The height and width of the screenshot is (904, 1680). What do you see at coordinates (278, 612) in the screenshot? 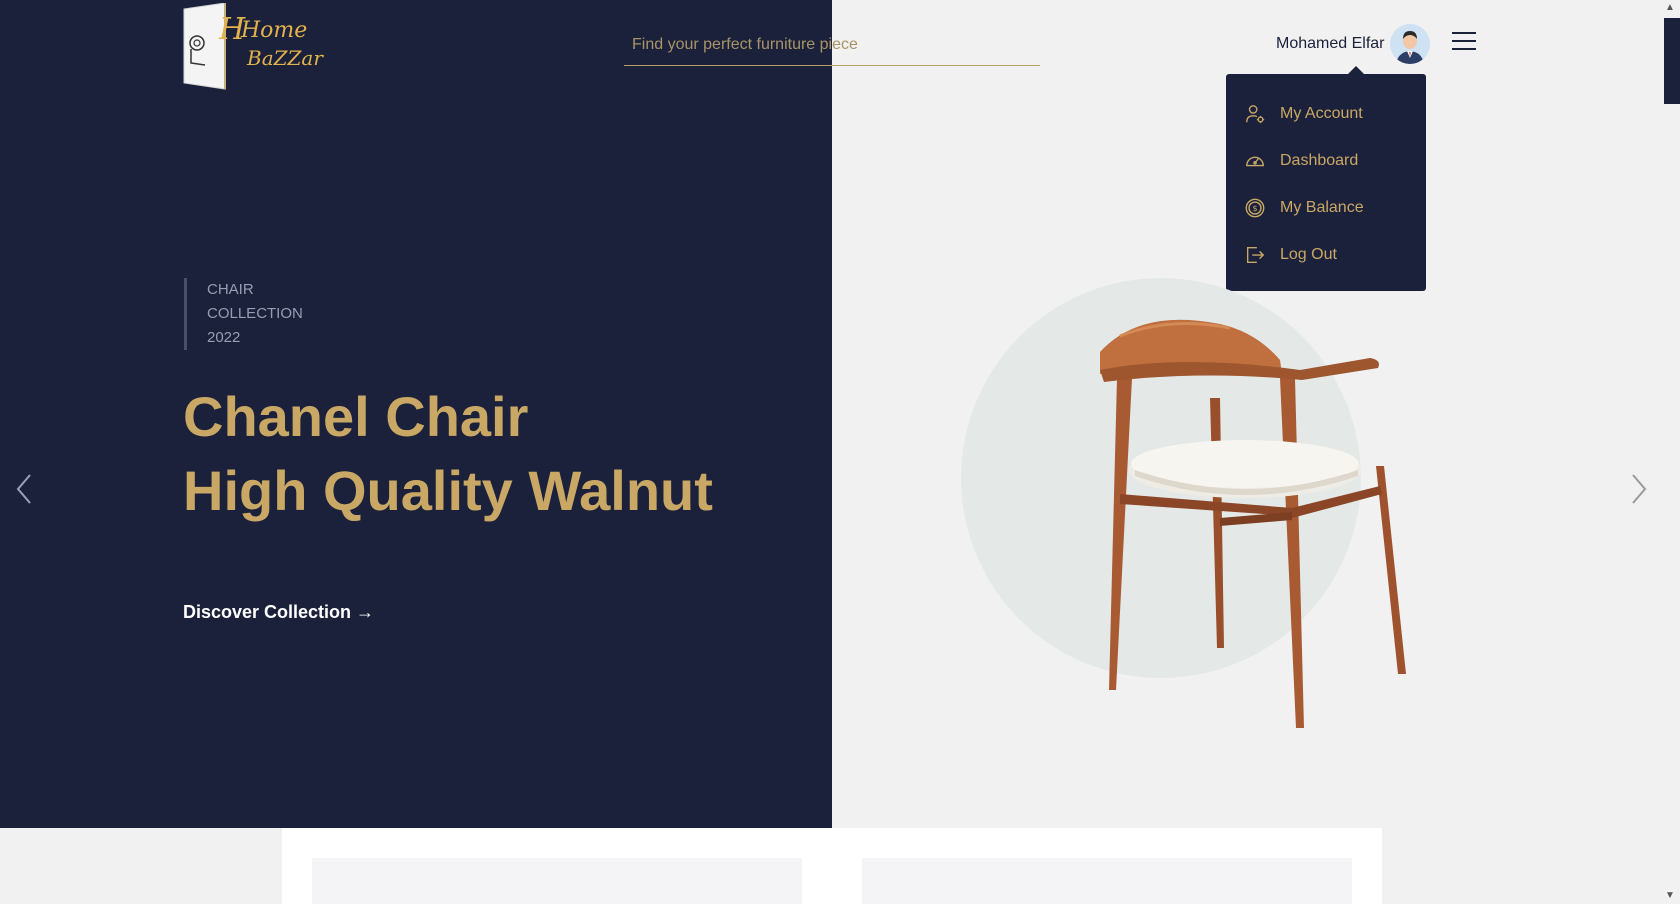
I see `discover-collection-link: Discover Collection →` at bounding box center [278, 612].